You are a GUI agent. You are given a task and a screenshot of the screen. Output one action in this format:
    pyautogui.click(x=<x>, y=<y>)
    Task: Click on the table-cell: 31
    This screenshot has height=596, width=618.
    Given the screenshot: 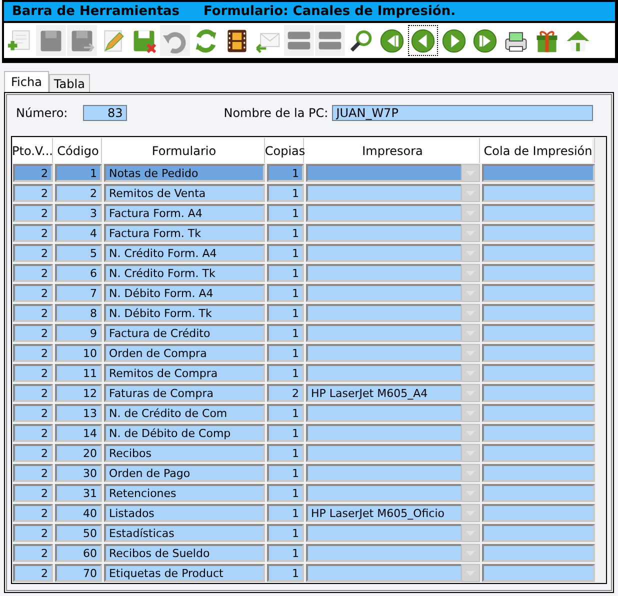 What is the action you would take?
    pyautogui.click(x=78, y=493)
    